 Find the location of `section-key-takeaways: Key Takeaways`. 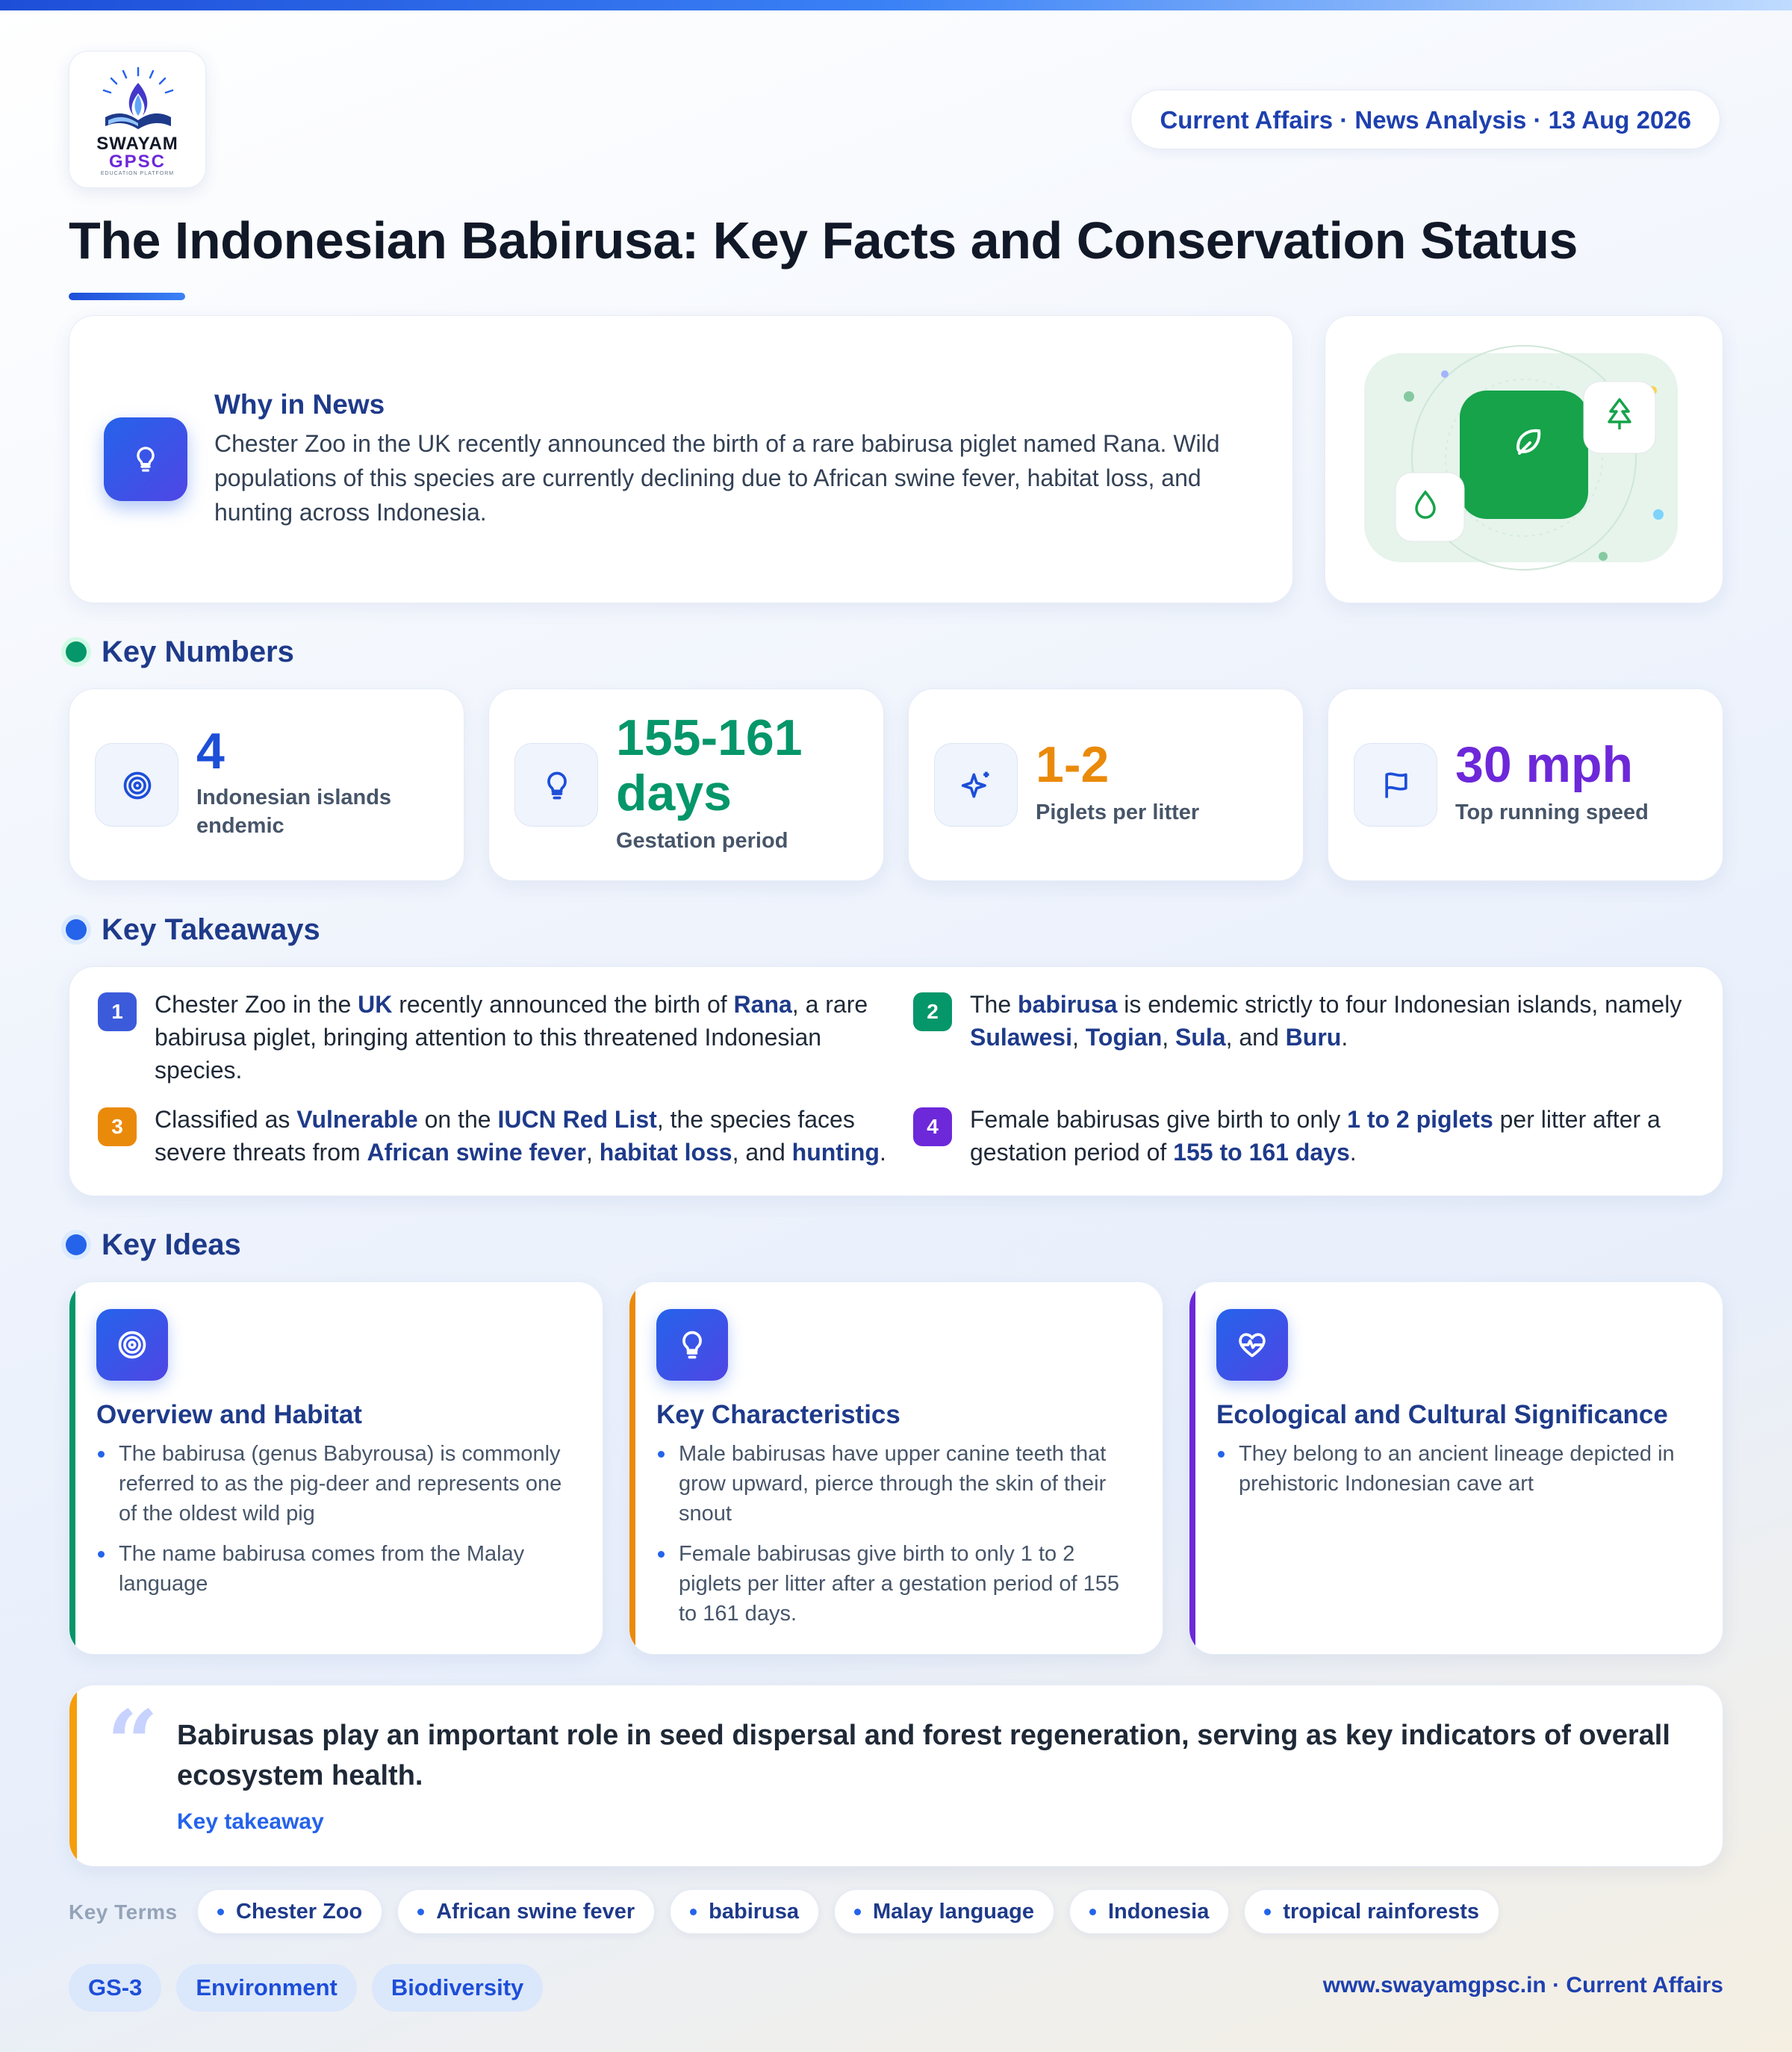

section-key-takeaways: Key Takeaways is located at coordinates (193, 930).